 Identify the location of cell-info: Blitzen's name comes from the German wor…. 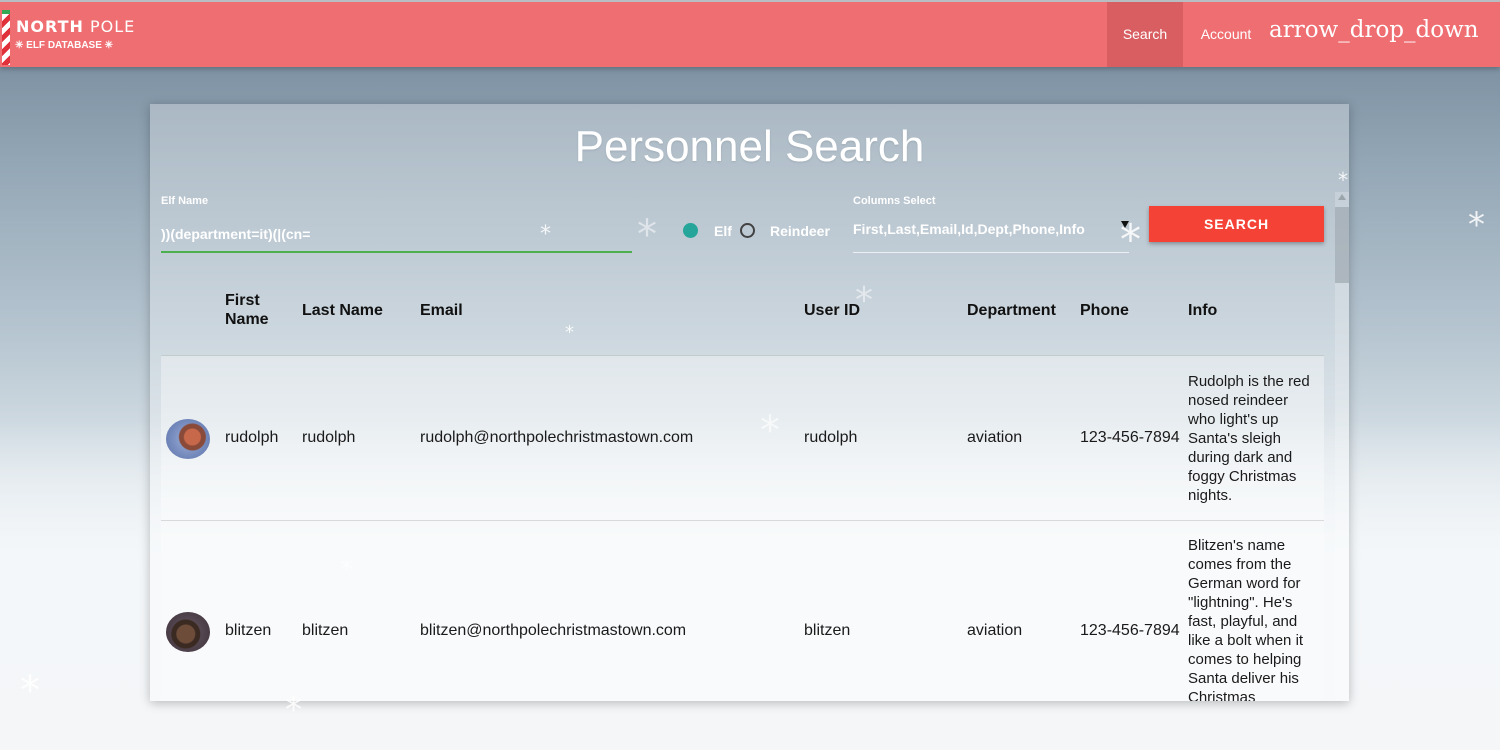
(1246, 619).